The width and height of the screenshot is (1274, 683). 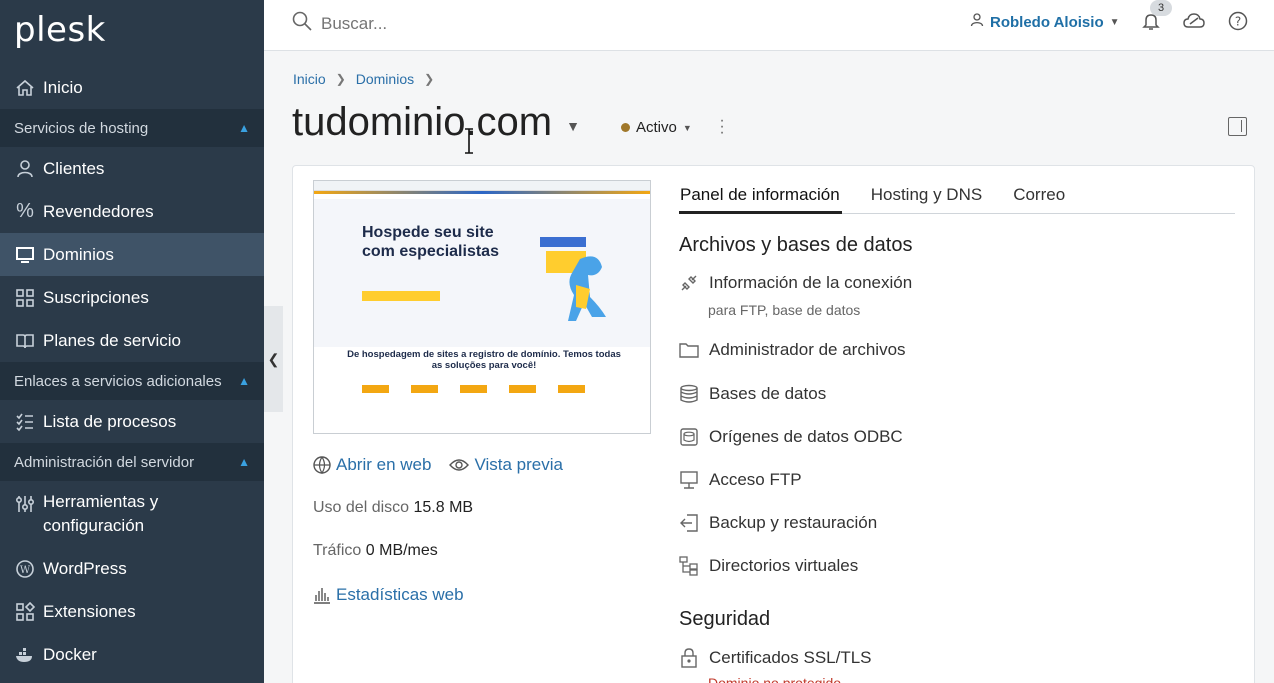 I want to click on sidebar-item-procesos: Lista de procesos, so click(x=132, y=421).